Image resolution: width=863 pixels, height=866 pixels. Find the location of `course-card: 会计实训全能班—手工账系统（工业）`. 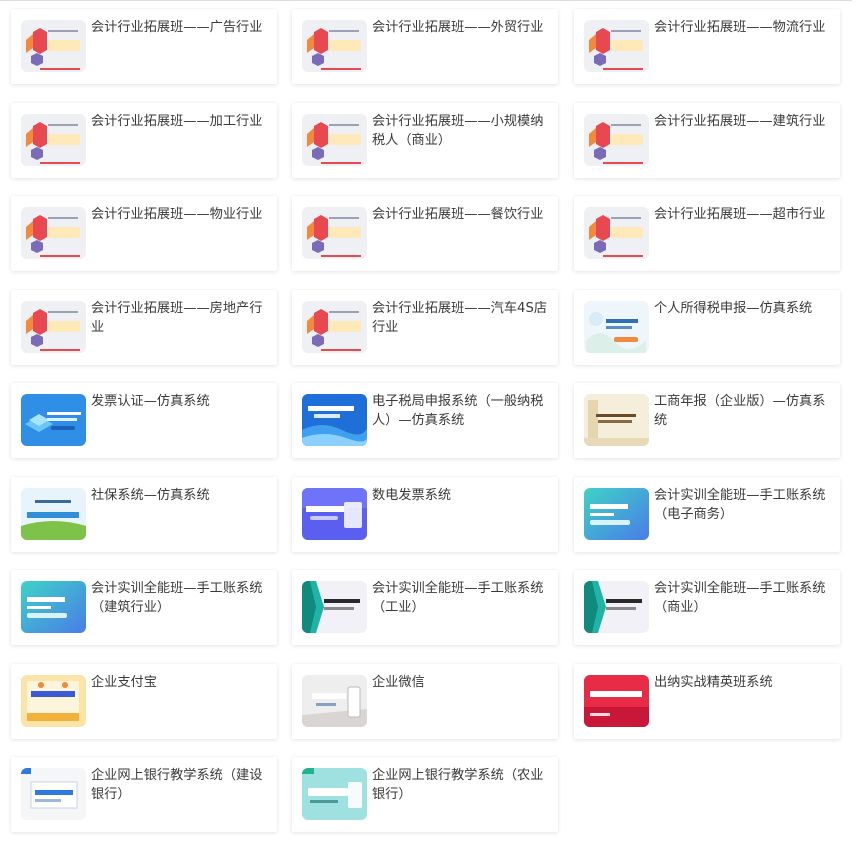

course-card: 会计实训全能班—手工账系统（工业） is located at coordinates (425, 607).